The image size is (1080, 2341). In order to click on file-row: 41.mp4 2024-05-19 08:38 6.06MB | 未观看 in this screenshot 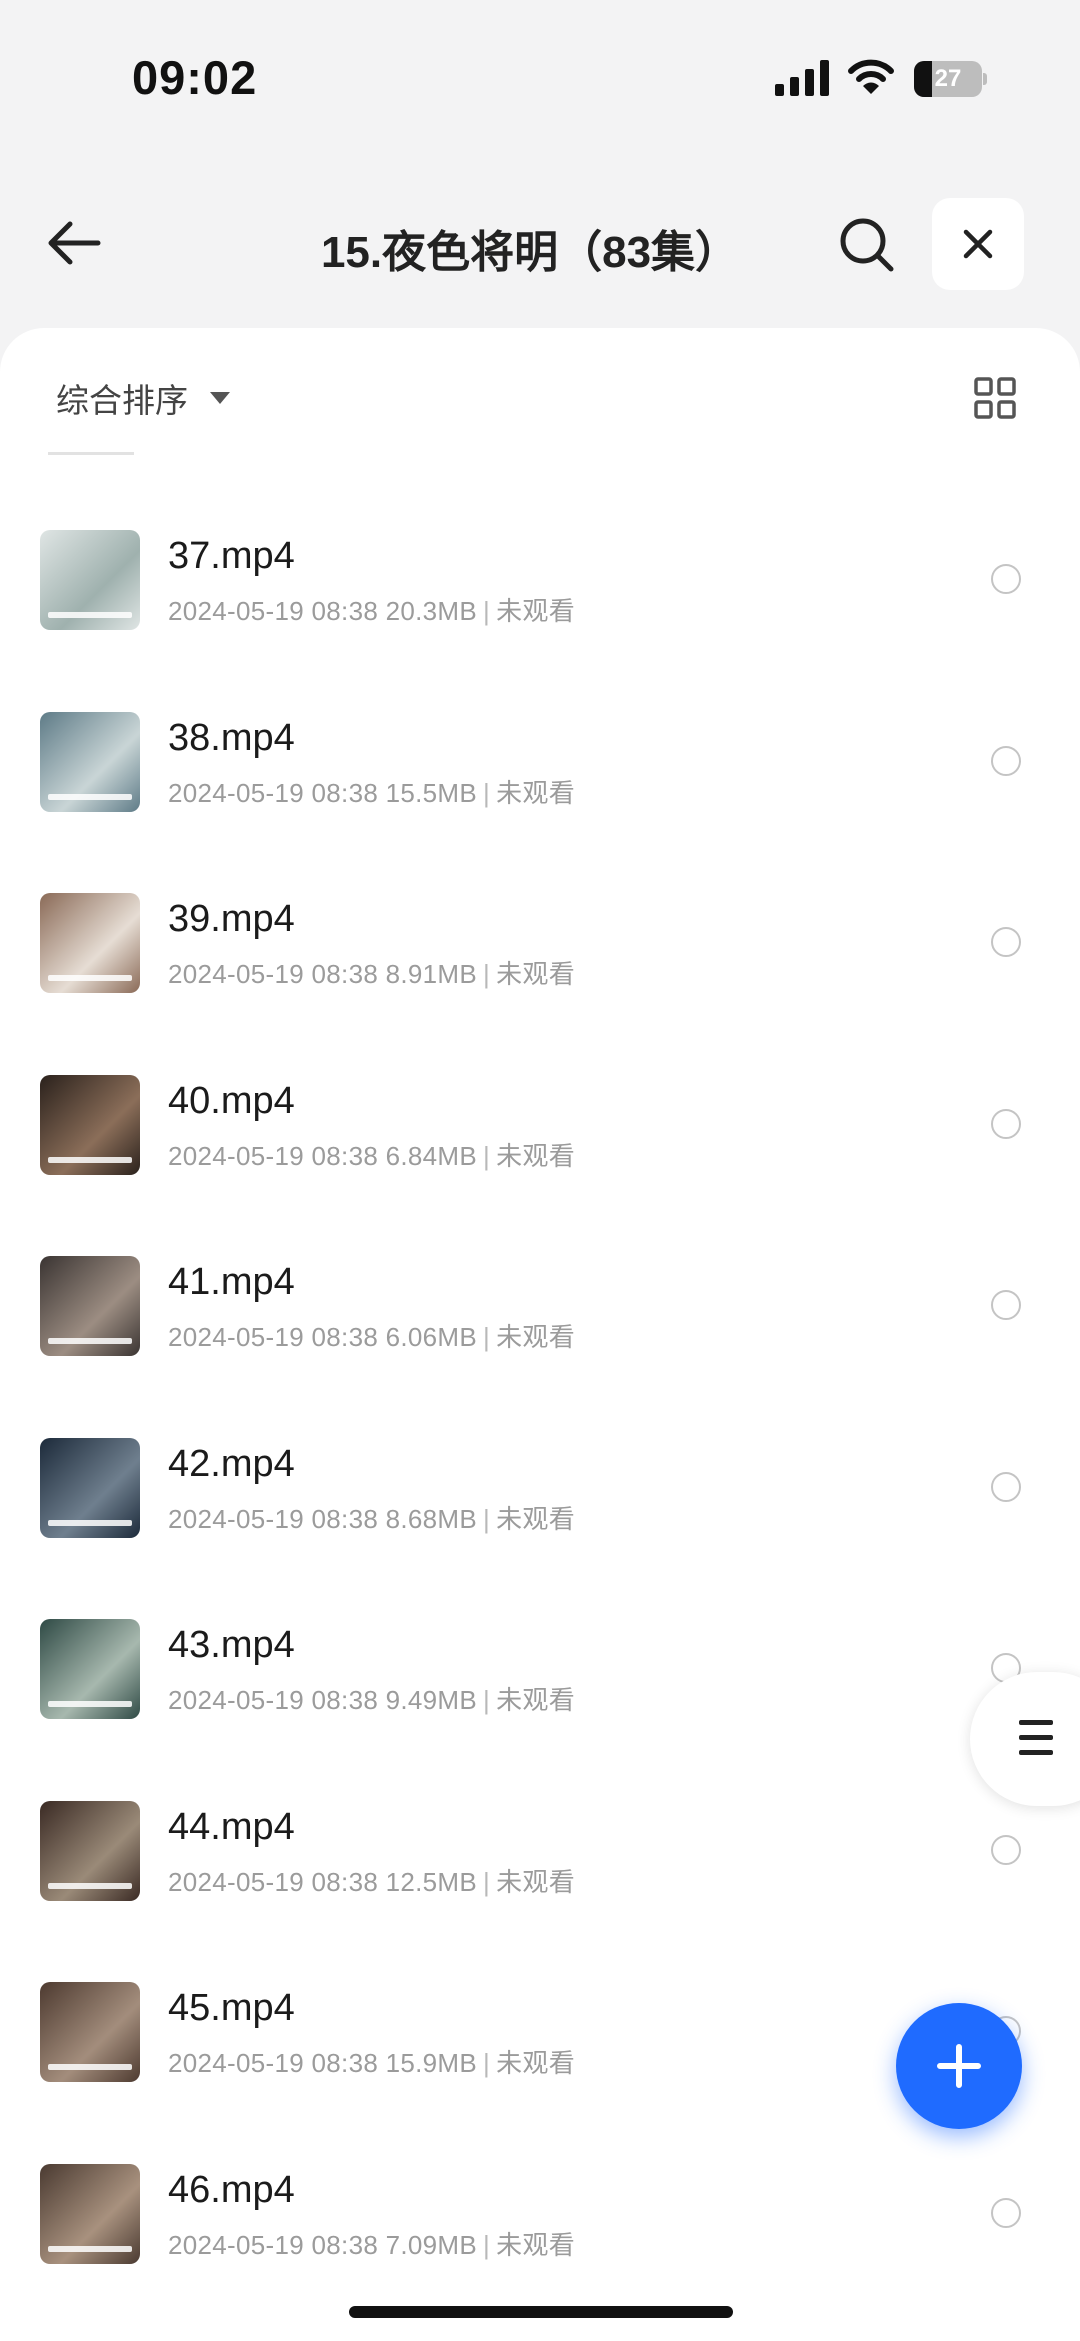, I will do `click(540, 1312)`.